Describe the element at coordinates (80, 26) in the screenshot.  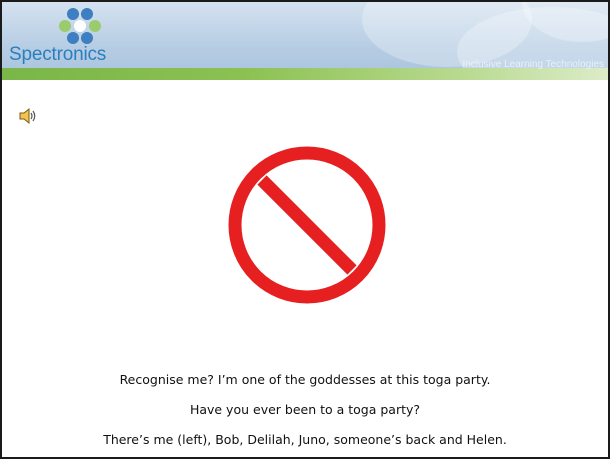
I see `flower-logo-icon` at that location.